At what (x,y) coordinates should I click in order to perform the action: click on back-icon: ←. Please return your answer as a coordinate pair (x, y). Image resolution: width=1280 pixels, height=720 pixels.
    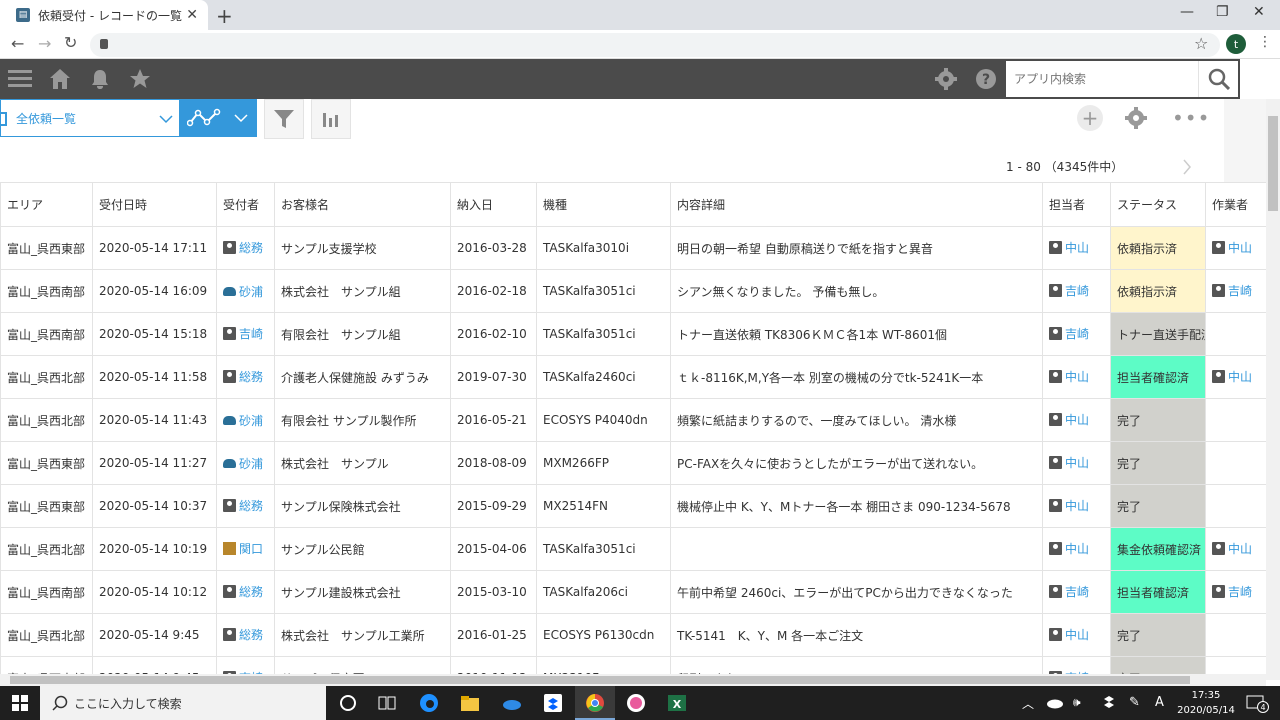
    Looking at the image, I should click on (17, 43).